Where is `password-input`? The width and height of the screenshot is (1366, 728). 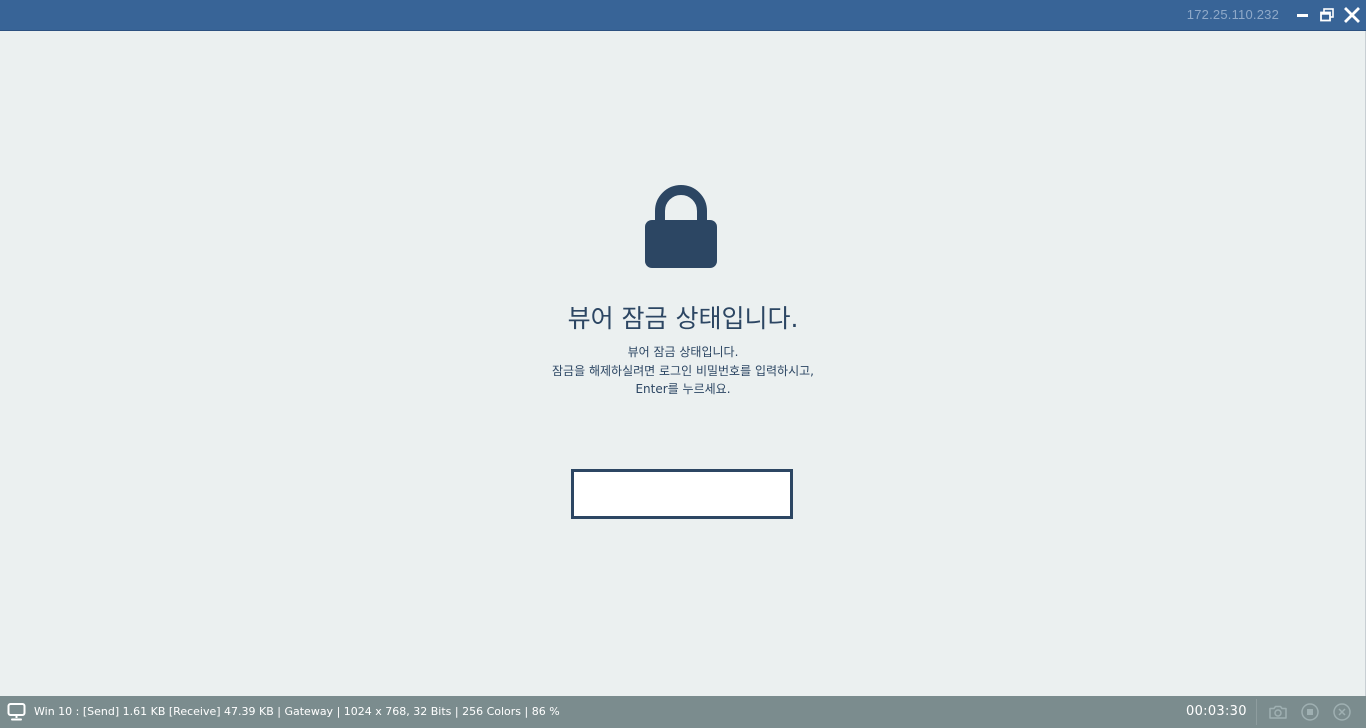
password-input is located at coordinates (682, 494).